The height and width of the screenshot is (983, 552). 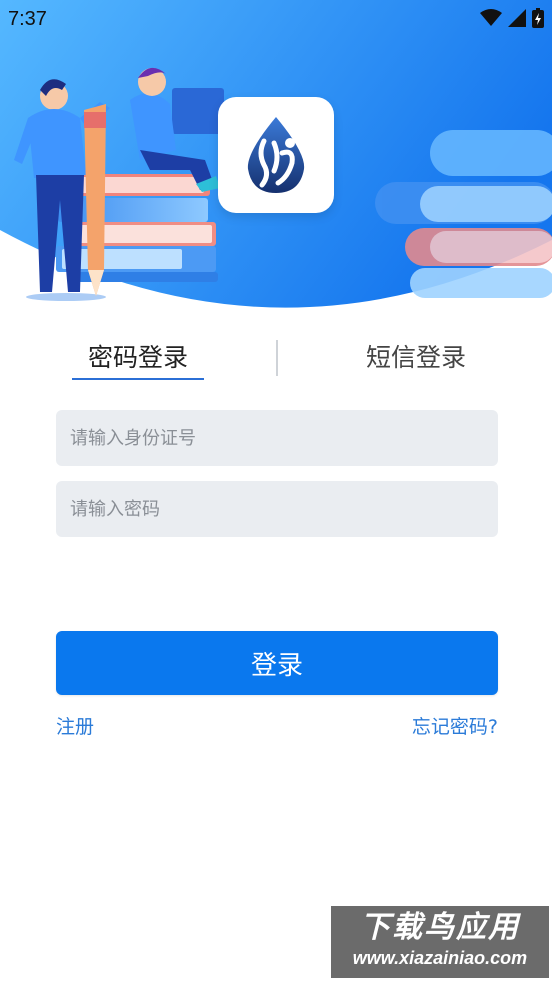 I want to click on wifi-icon, so click(x=491, y=17).